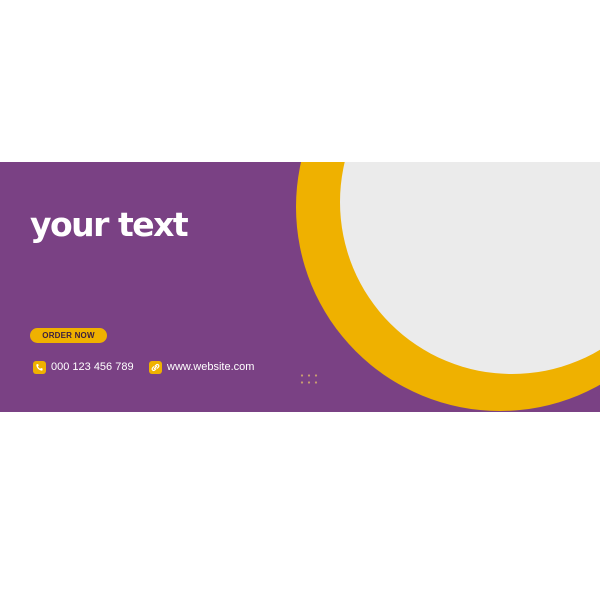  Describe the element at coordinates (309, 379) in the screenshot. I see `decorative-dot-grid` at that location.